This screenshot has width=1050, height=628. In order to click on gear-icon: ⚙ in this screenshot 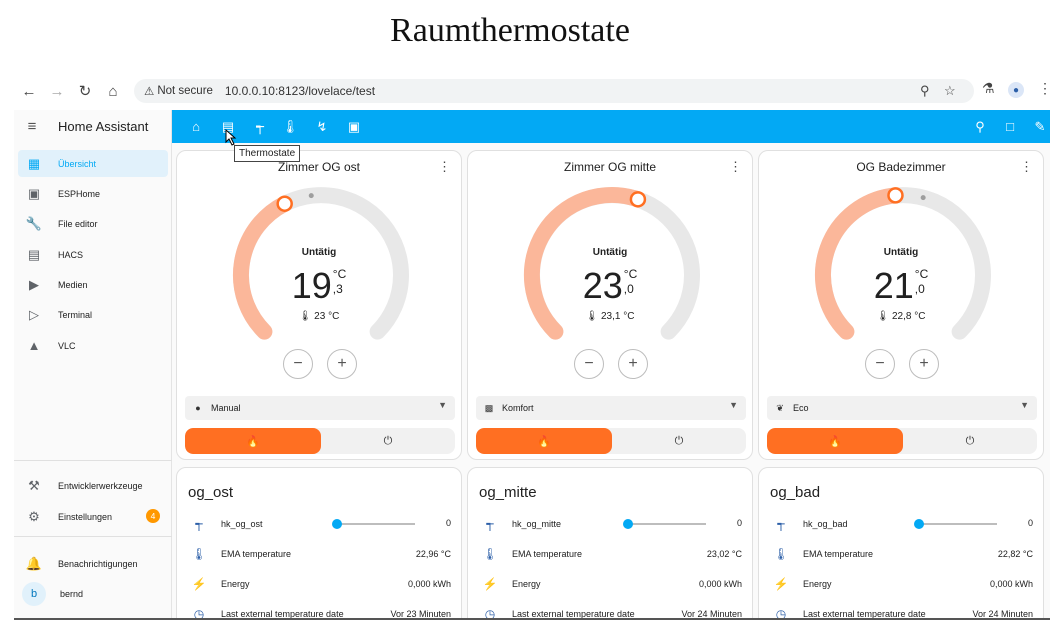, I will do `click(34, 516)`.